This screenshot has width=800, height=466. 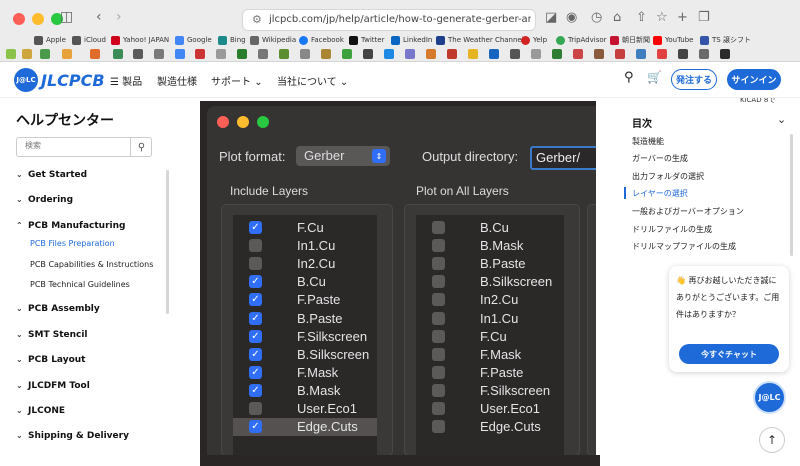 I want to click on sidebar-section-pcb-manufacturing: ⌃ PCB Manufacturing, so click(x=70, y=226).